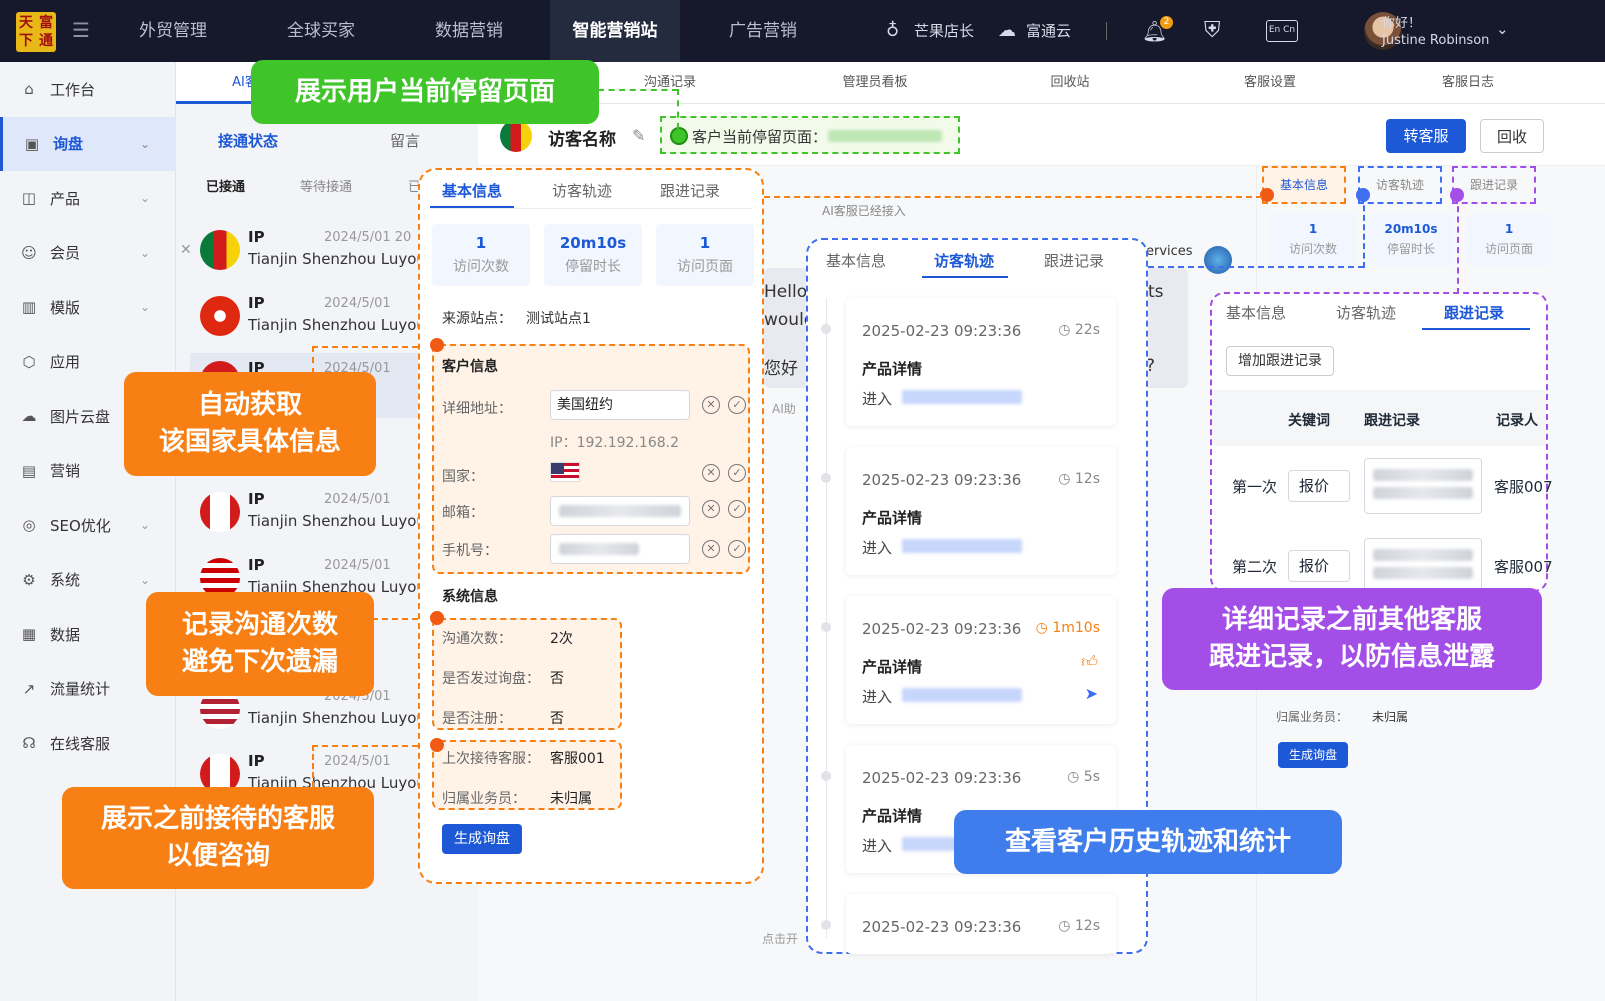  Describe the element at coordinates (670, 83) in the screenshot. I see `tab-communication-records: 沟通记录` at that location.